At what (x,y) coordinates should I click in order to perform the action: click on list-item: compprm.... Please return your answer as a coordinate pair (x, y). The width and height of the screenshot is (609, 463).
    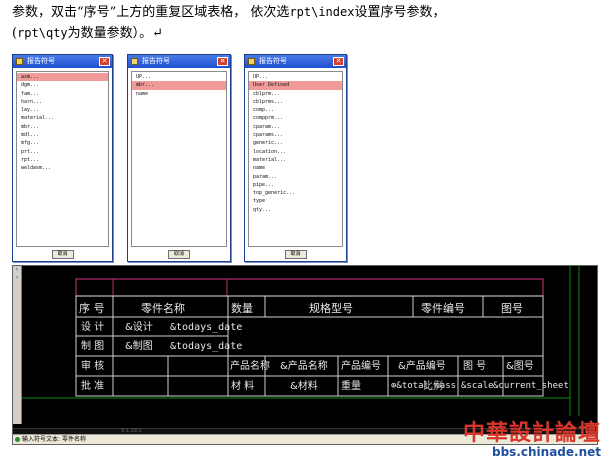
    Looking at the image, I should click on (295, 118).